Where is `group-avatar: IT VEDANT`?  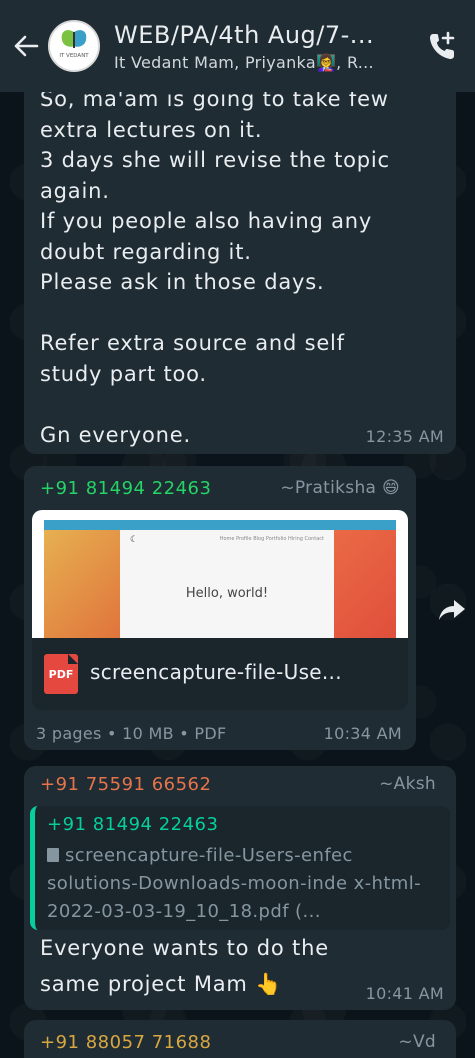 group-avatar: IT VEDANT is located at coordinates (74, 46).